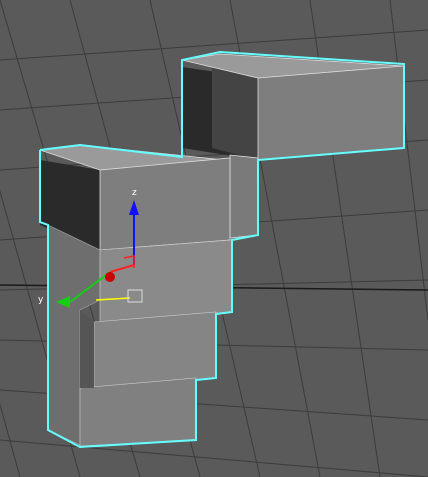 This screenshot has width=428, height=477. What do you see at coordinates (331, 113) in the screenshot?
I see `upper-block-side` at bounding box center [331, 113].